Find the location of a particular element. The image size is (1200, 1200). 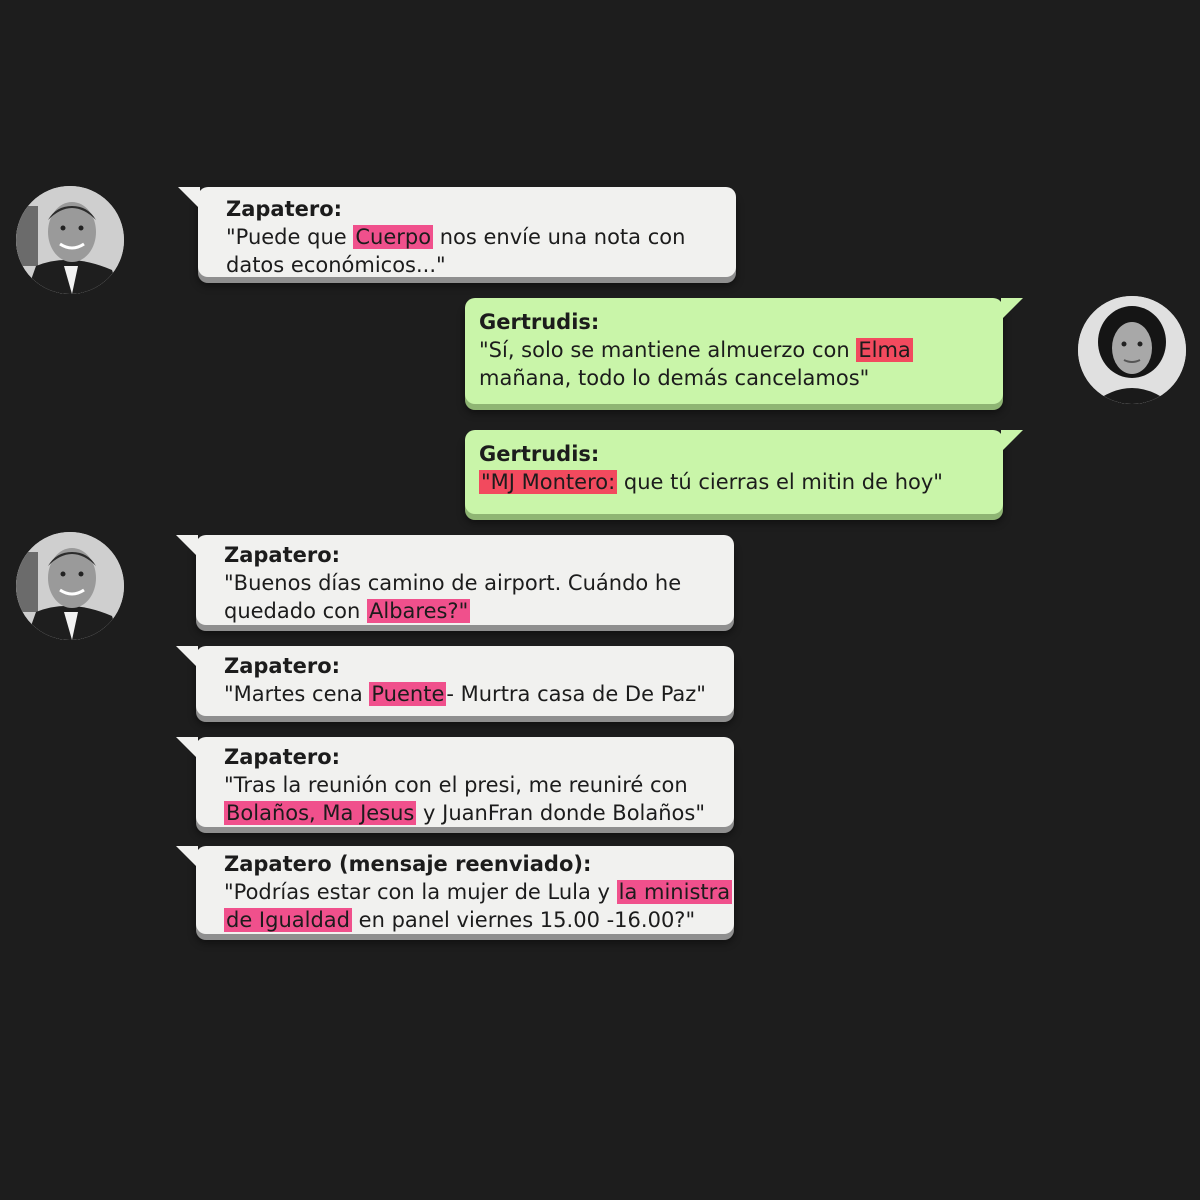

gertrudis-avatar is located at coordinates (1132, 350).